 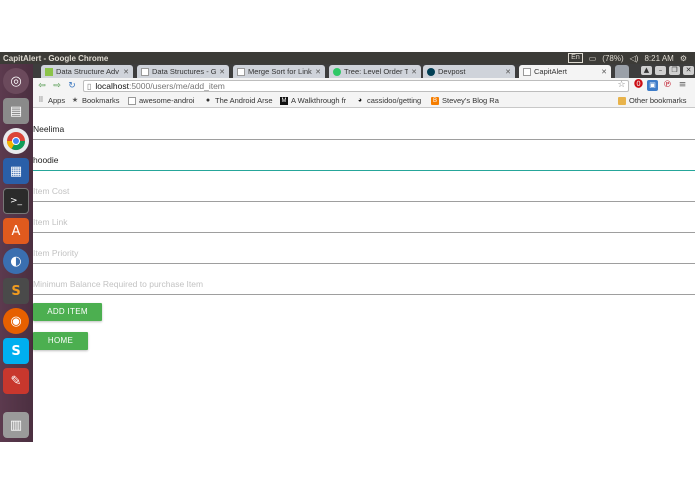 I want to click on bookmark-bookmarks: ★ Bookmarks, so click(x=95, y=100).